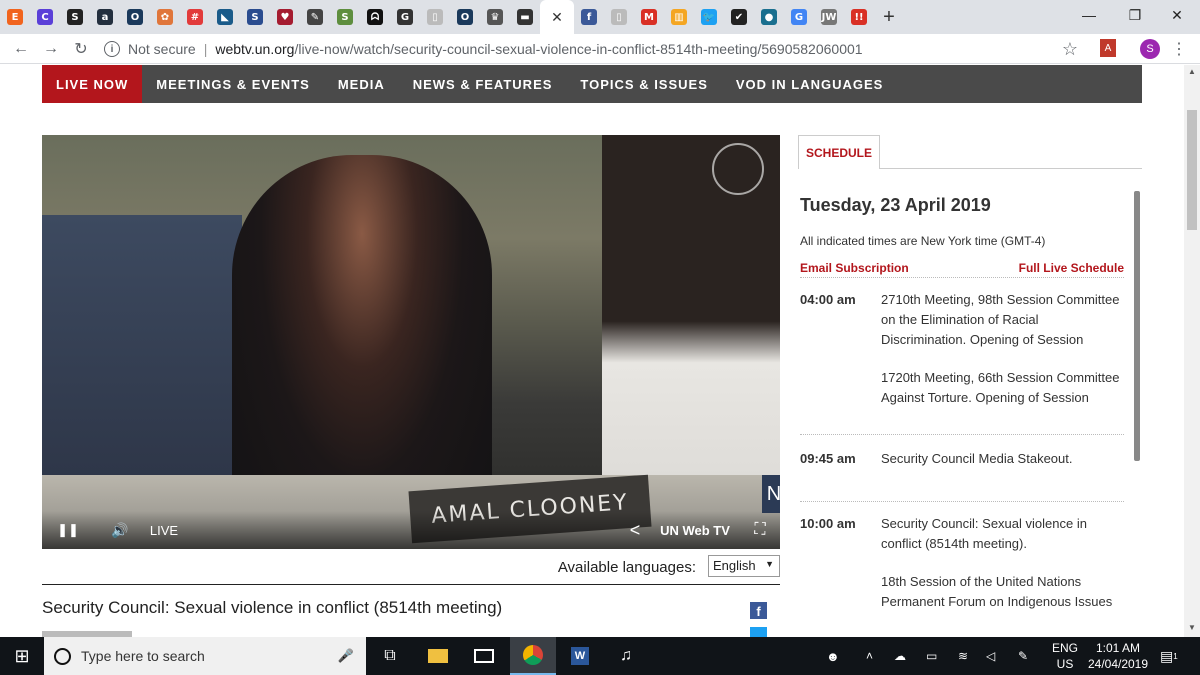 This screenshot has width=1200, height=675. I want to click on twitter-icon: 🐦, so click(709, 17).